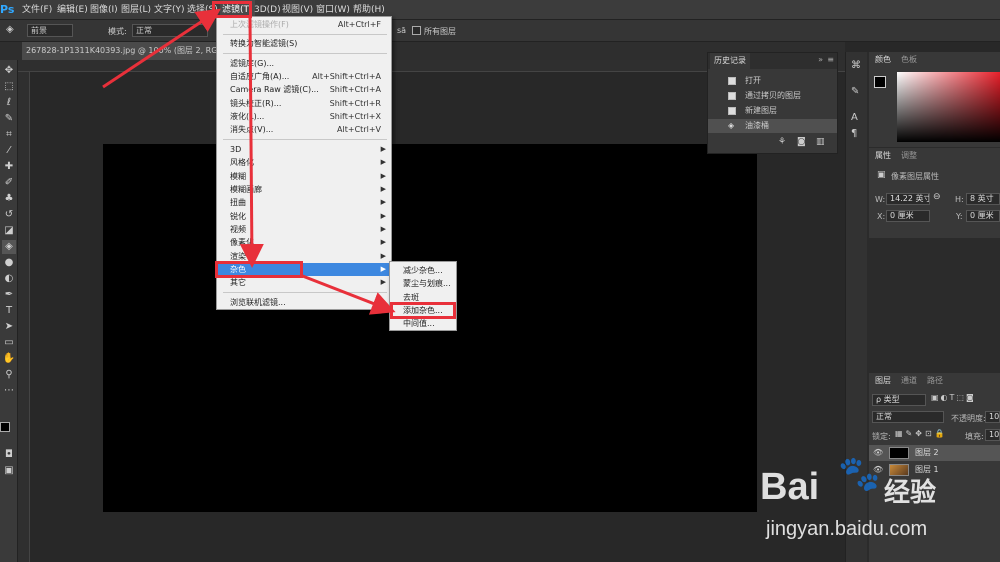 Image resolution: width=1000 pixels, height=562 pixels. Describe the element at coordinates (909, 60) in the screenshot. I see `tab-swatches: 色板` at that location.